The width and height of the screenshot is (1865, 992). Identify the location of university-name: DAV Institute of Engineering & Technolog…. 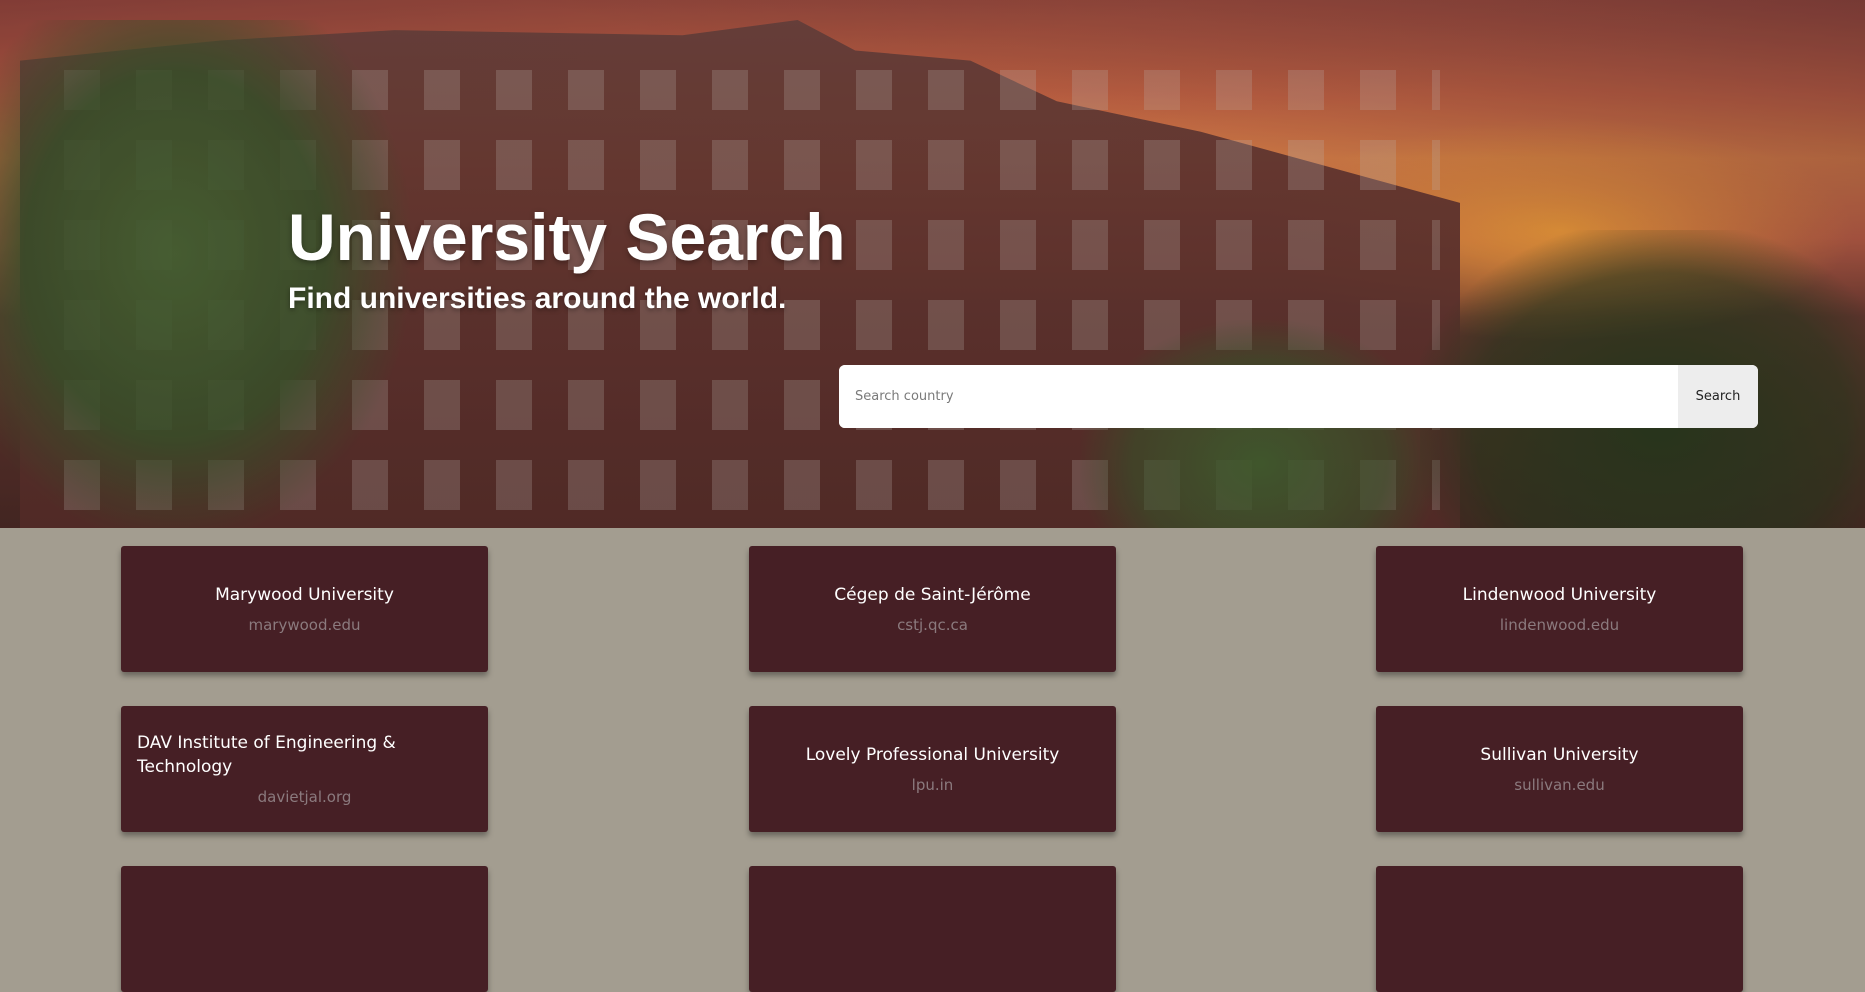
(266, 755).